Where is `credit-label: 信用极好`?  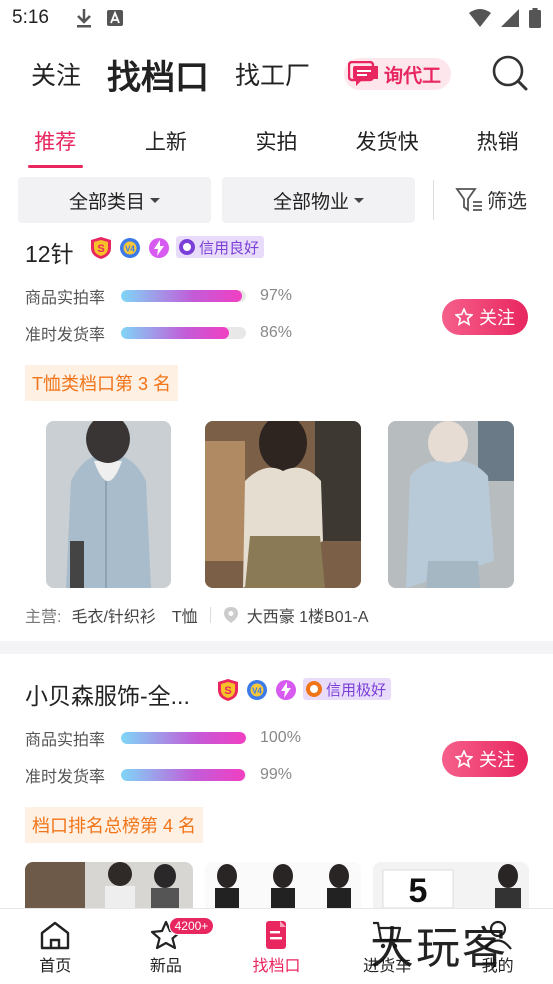 credit-label: 信用极好 is located at coordinates (356, 690).